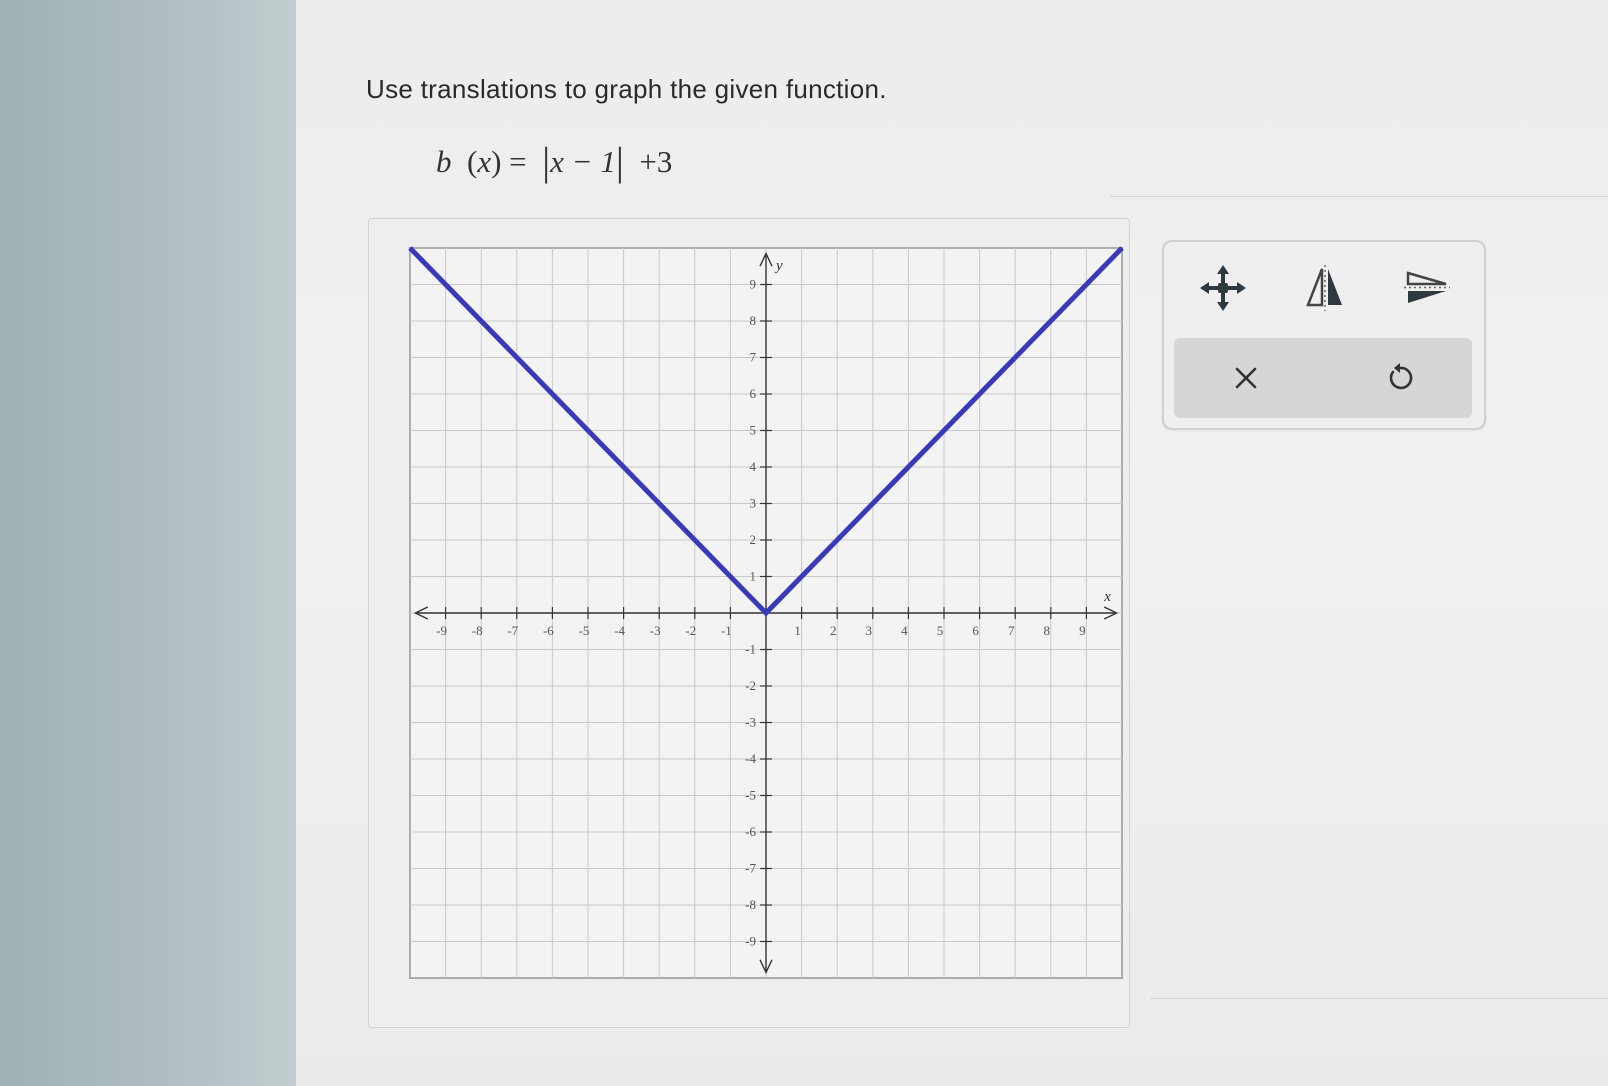 This screenshot has height=1086, width=1608. I want to click on y-tick-label: -1, so click(750, 649).